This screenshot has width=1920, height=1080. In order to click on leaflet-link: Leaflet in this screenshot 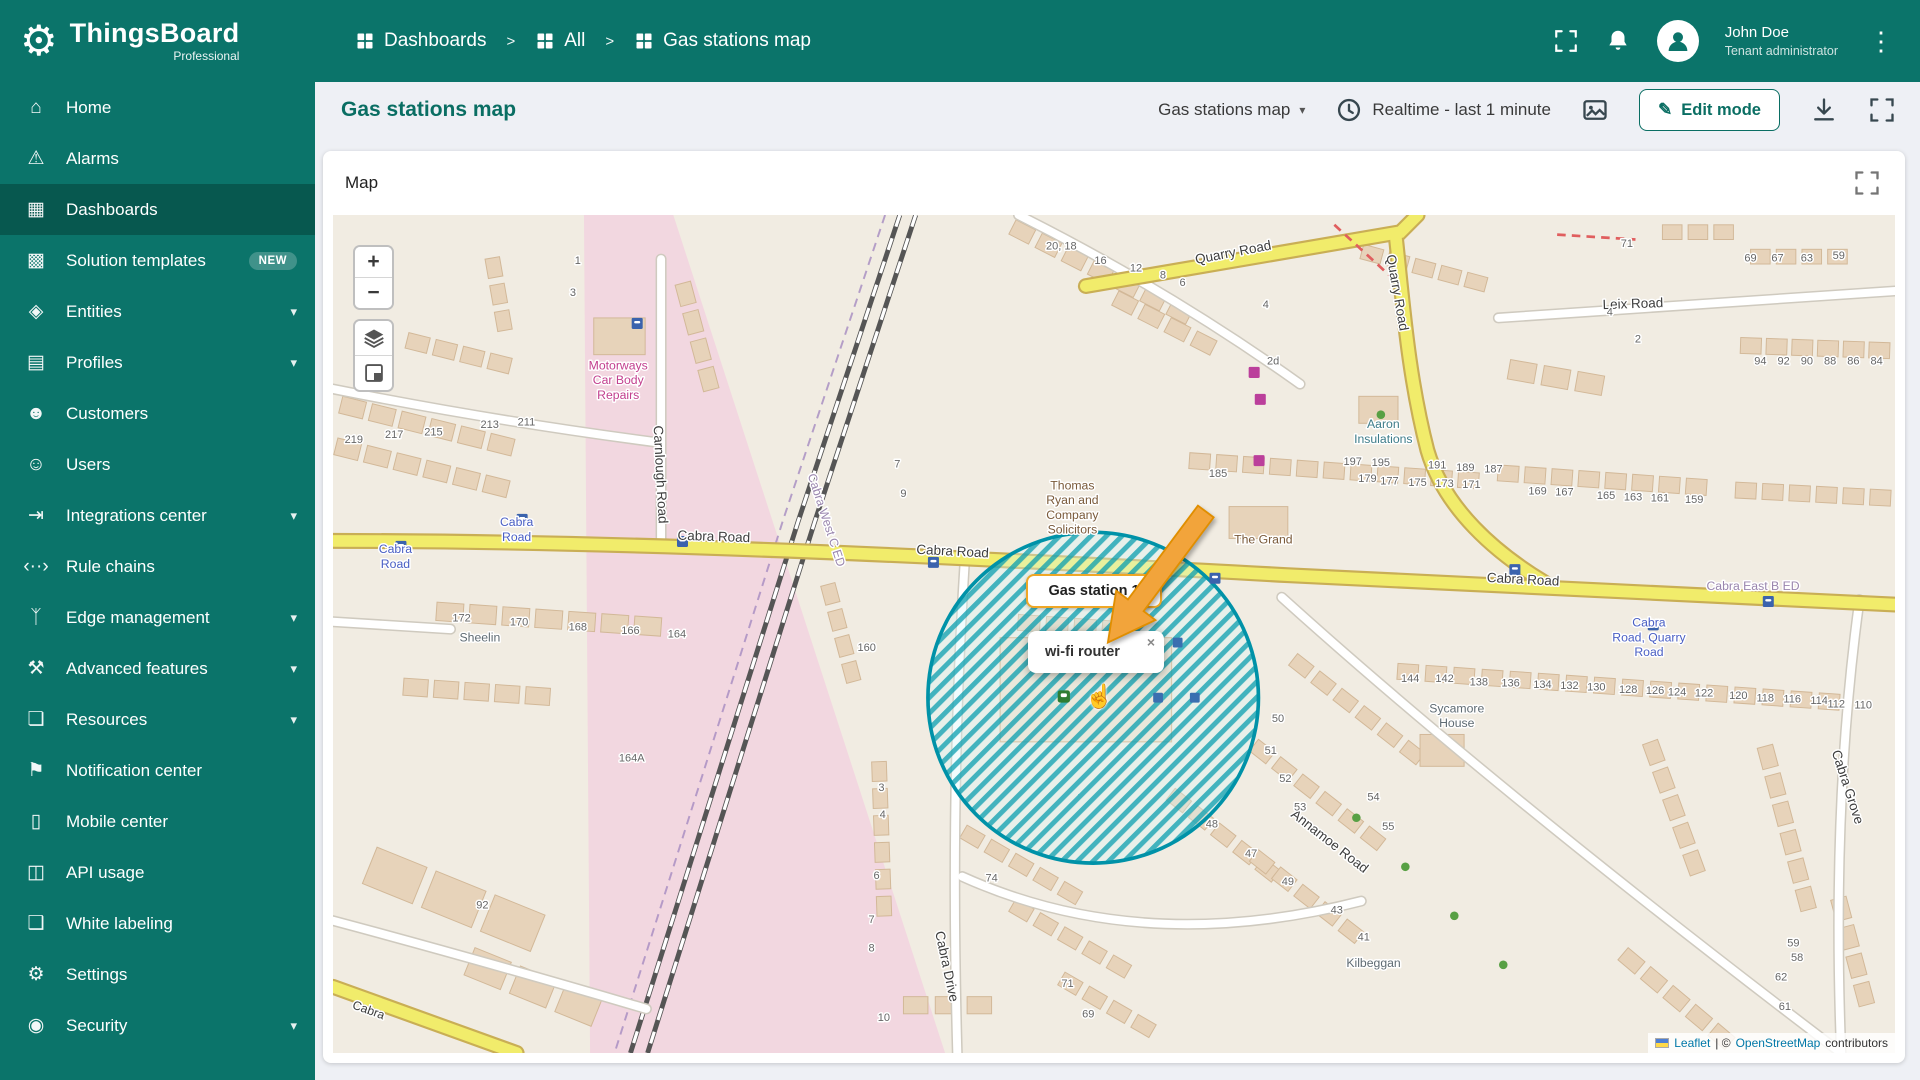, I will do `click(1692, 1043)`.